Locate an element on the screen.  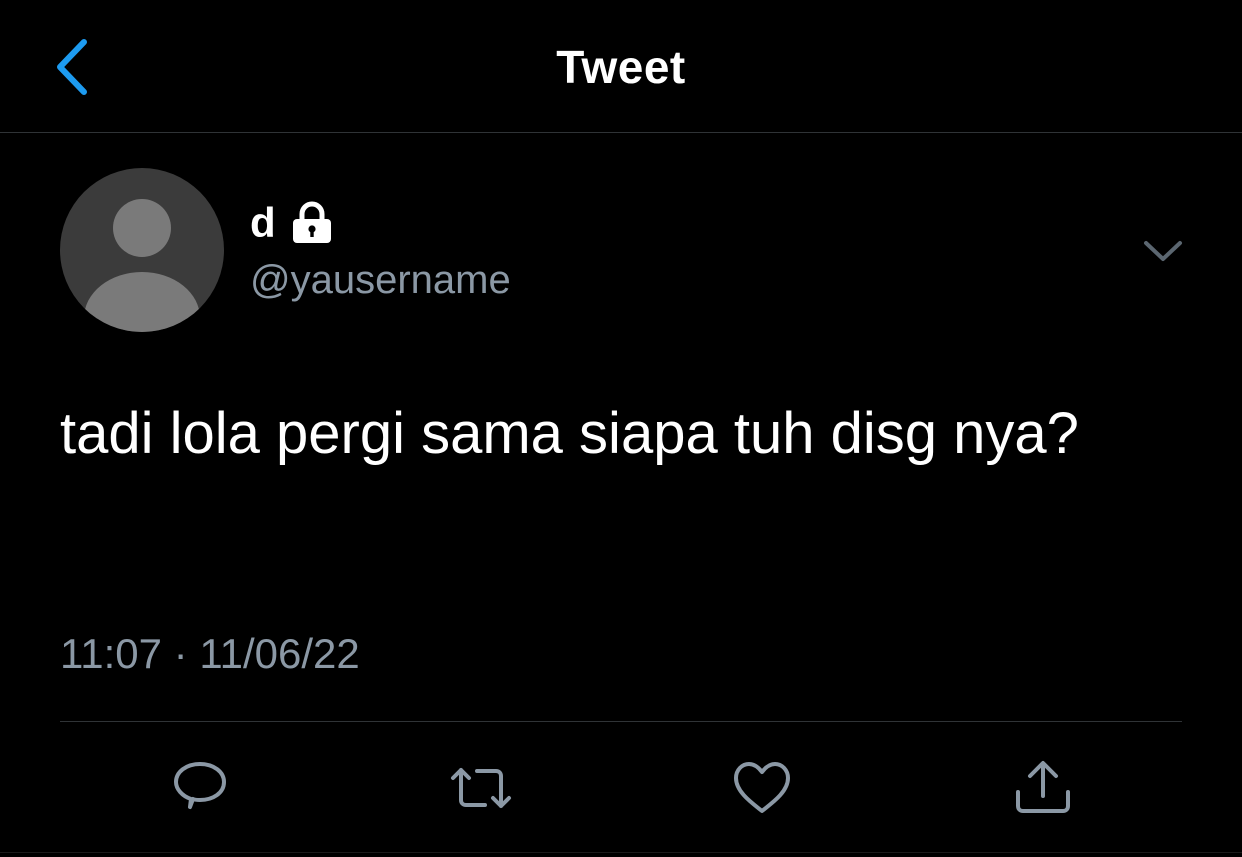
share-button is located at coordinates (1043, 788).